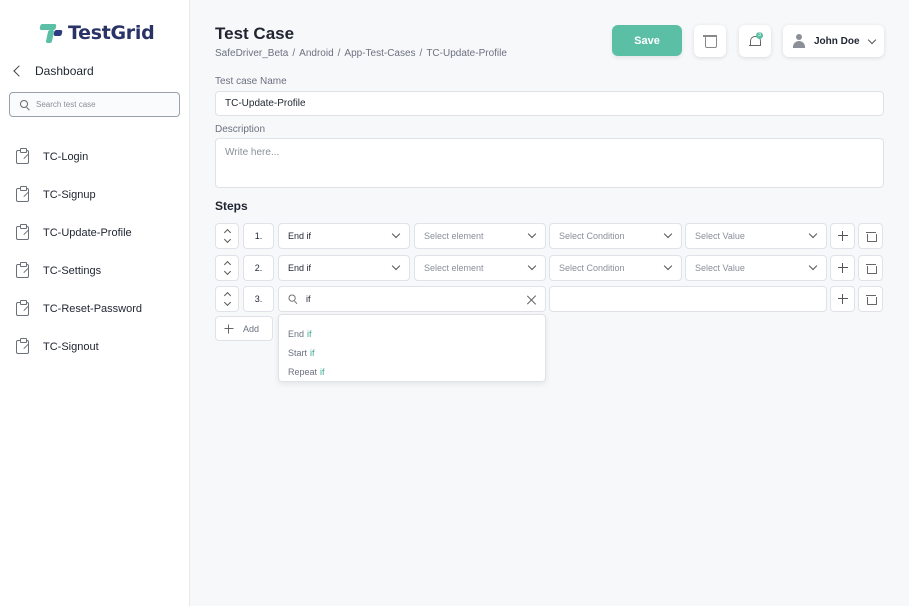 This screenshot has width=909, height=606. I want to click on search-input, so click(101, 104).